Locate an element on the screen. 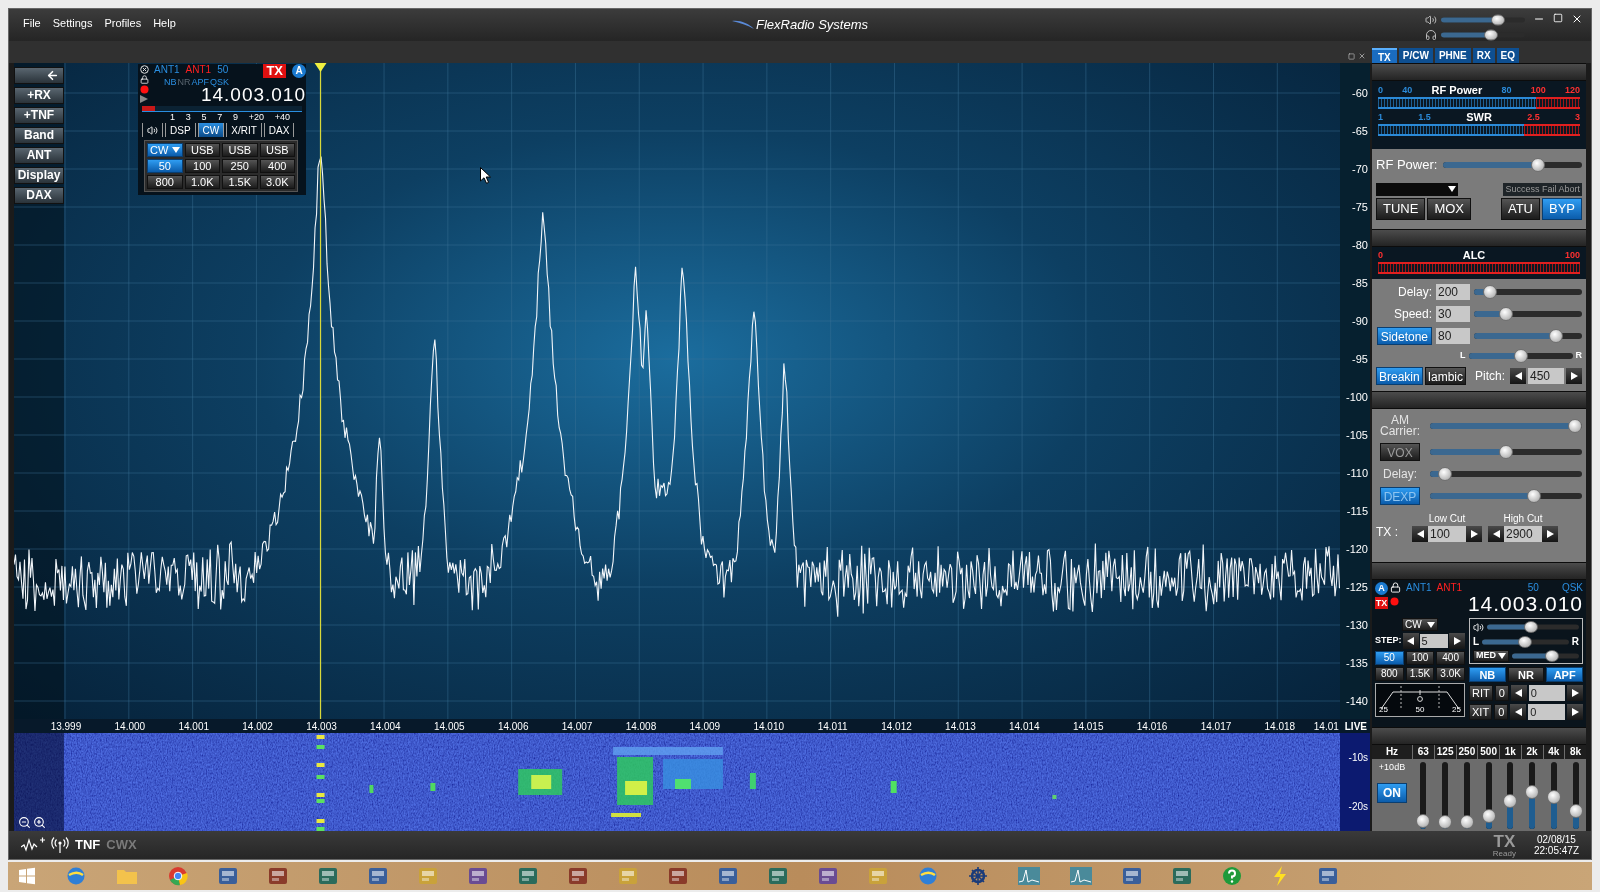 The image size is (1600, 892). dsp-button: APF is located at coordinates (1564, 674).